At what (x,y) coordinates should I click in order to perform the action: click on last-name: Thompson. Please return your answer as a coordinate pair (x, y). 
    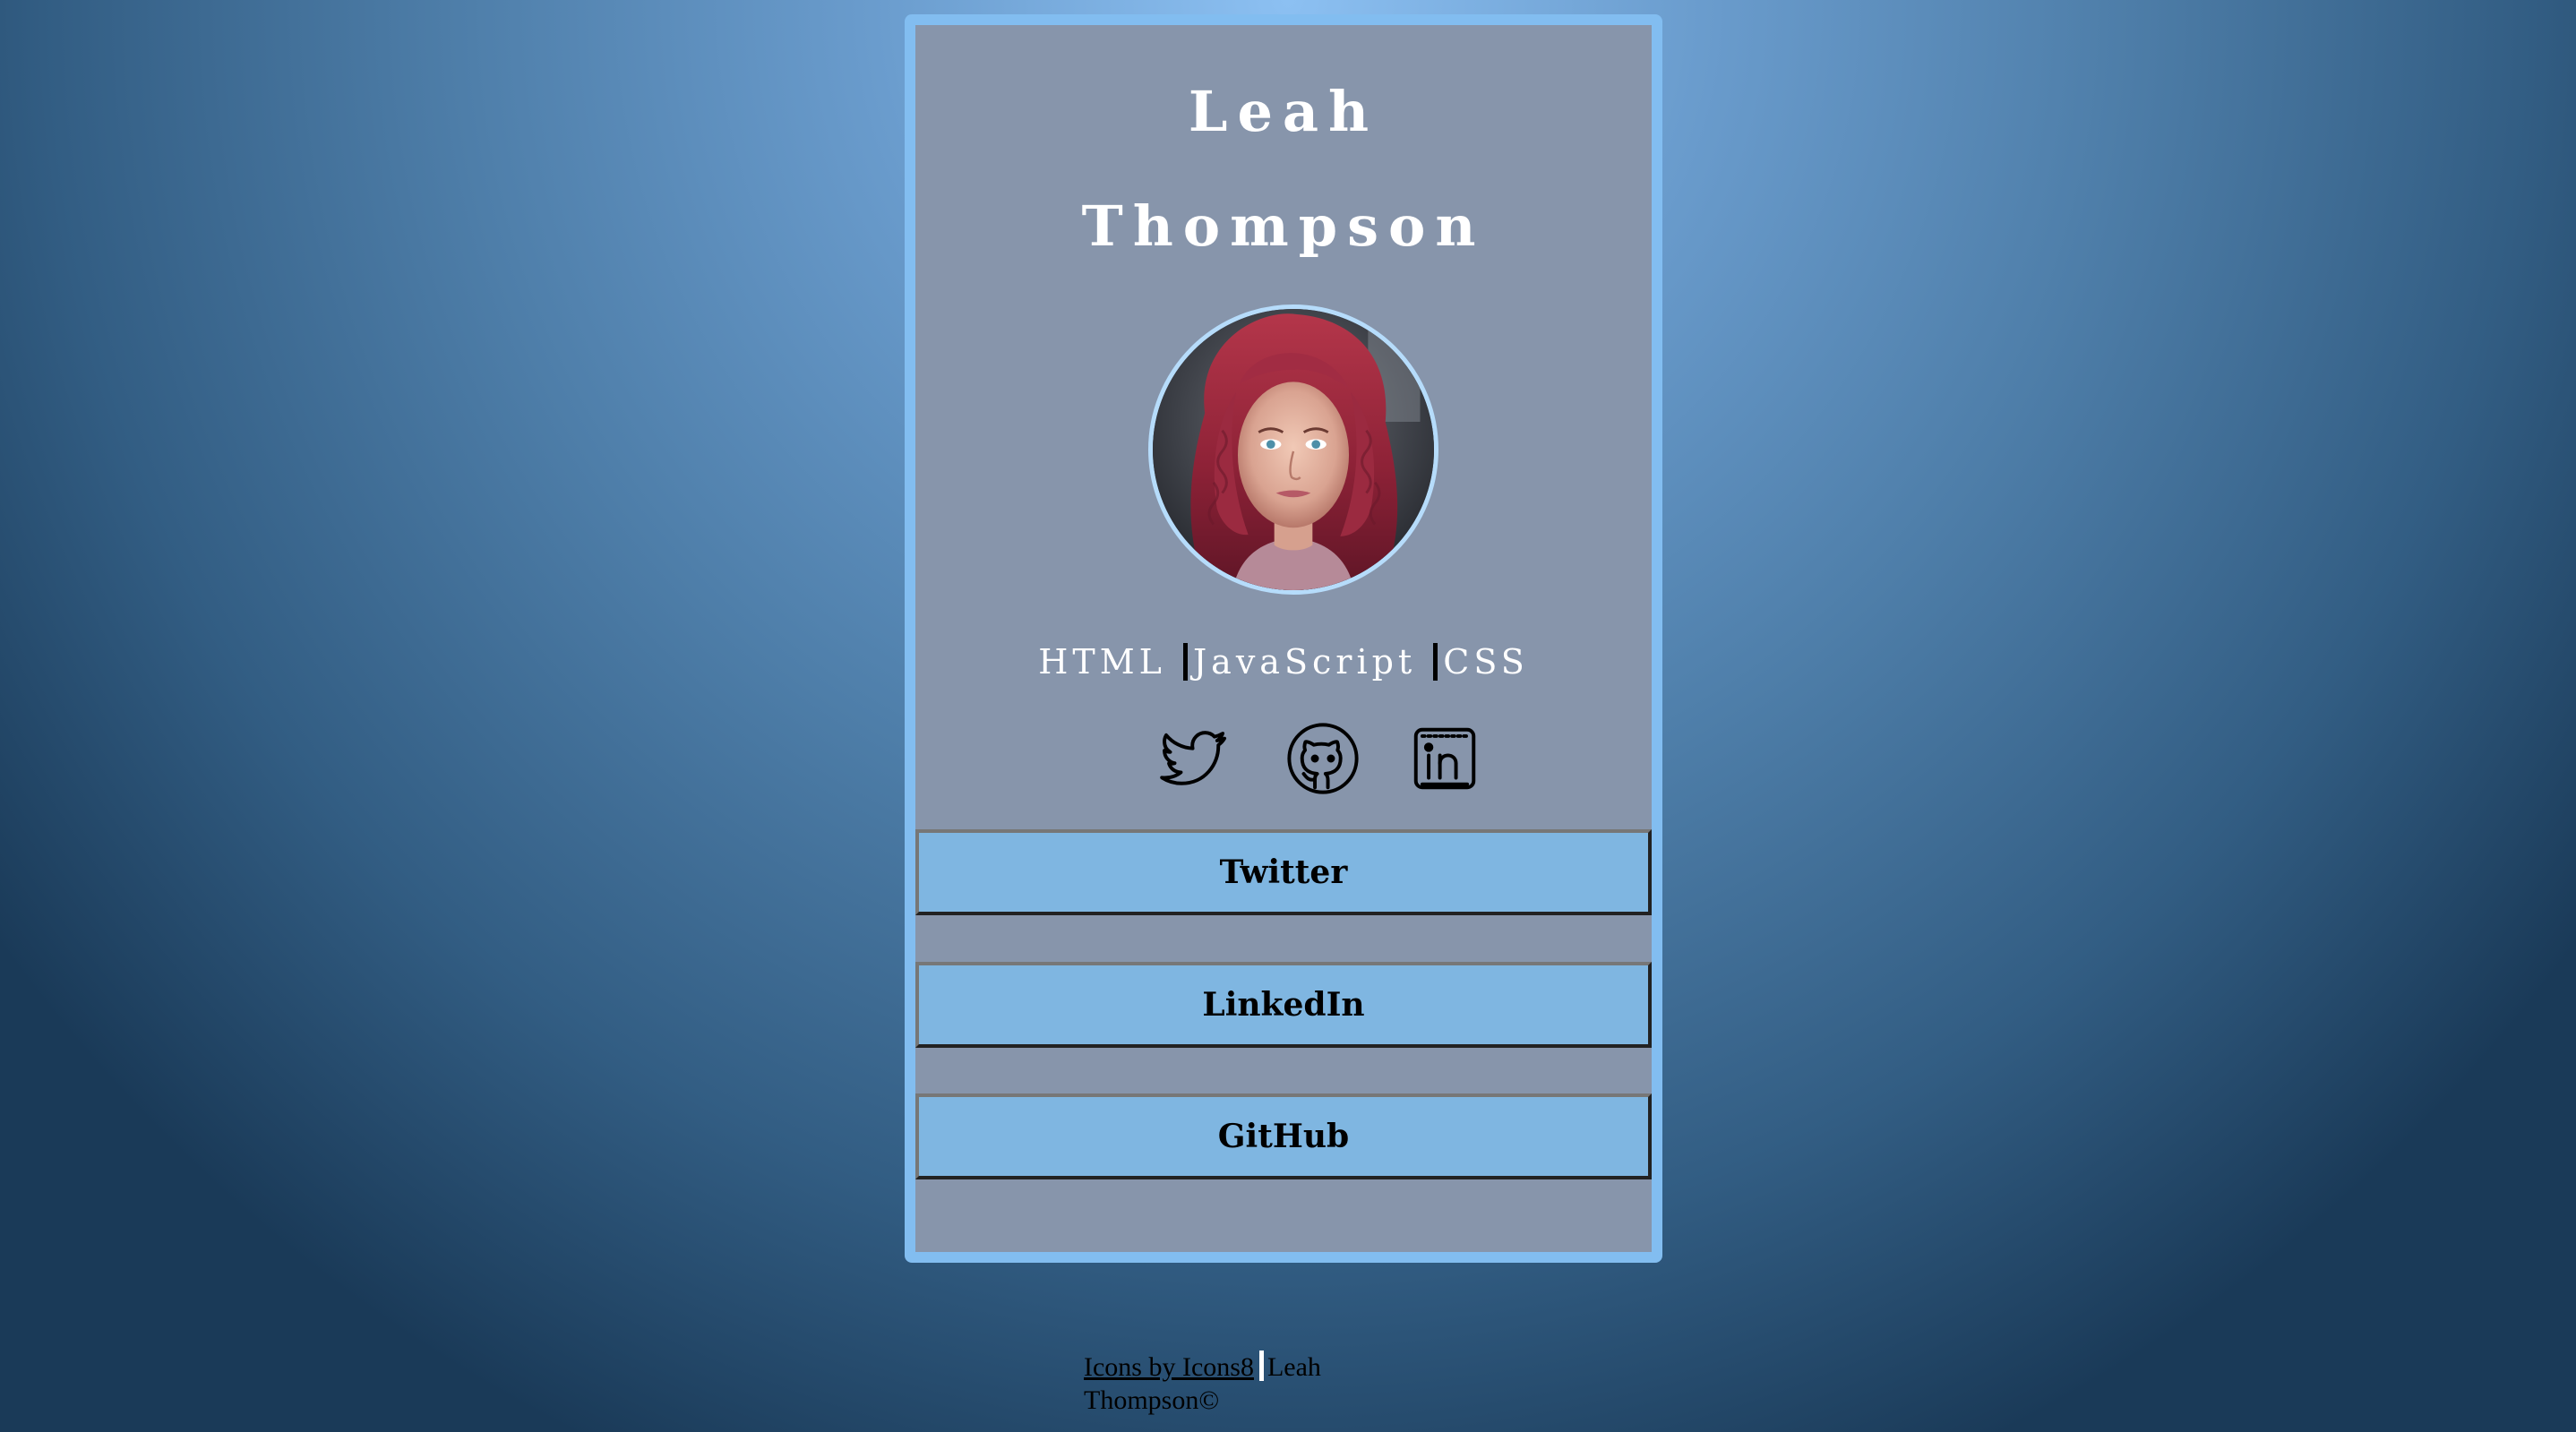
    Looking at the image, I should click on (1283, 226).